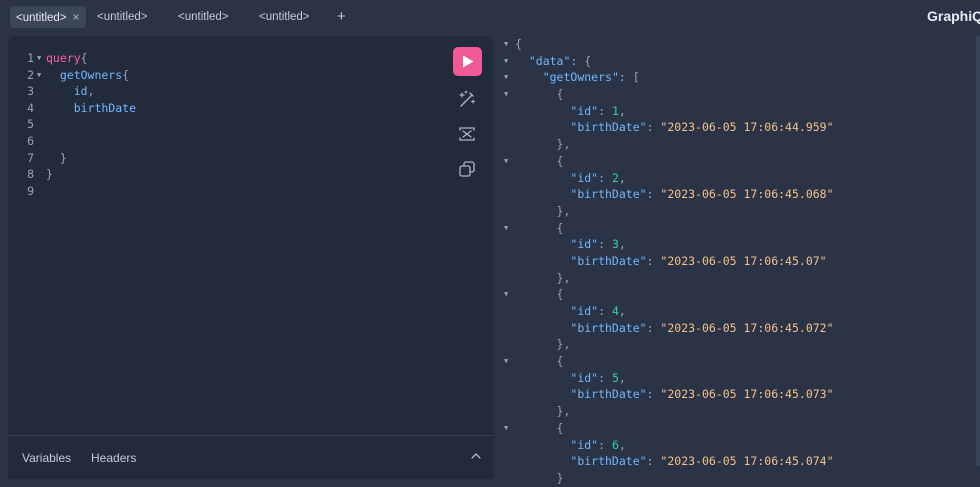 This screenshot has height=487, width=980. Describe the element at coordinates (741, 445) in the screenshot. I see `response-line: "id": 6,` at that location.